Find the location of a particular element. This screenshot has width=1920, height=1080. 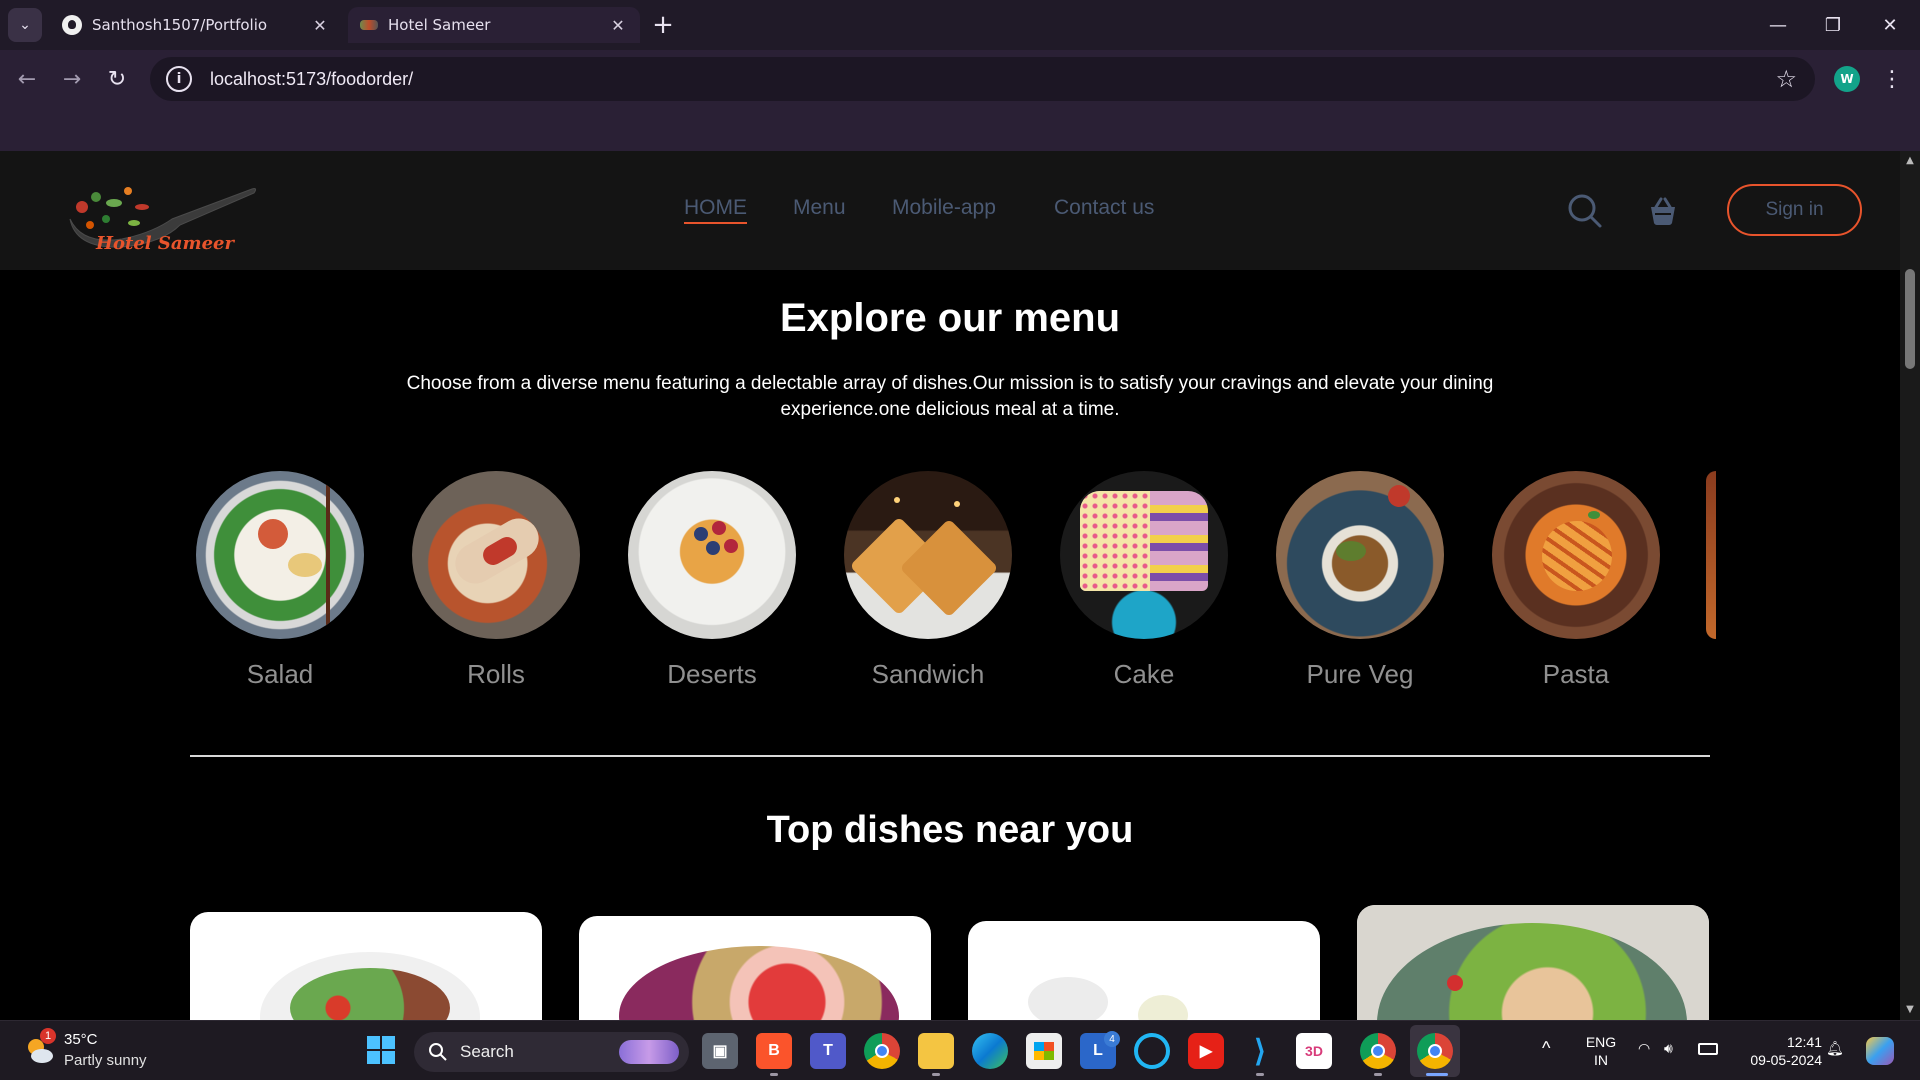

search-icon is located at coordinates (1585, 211).